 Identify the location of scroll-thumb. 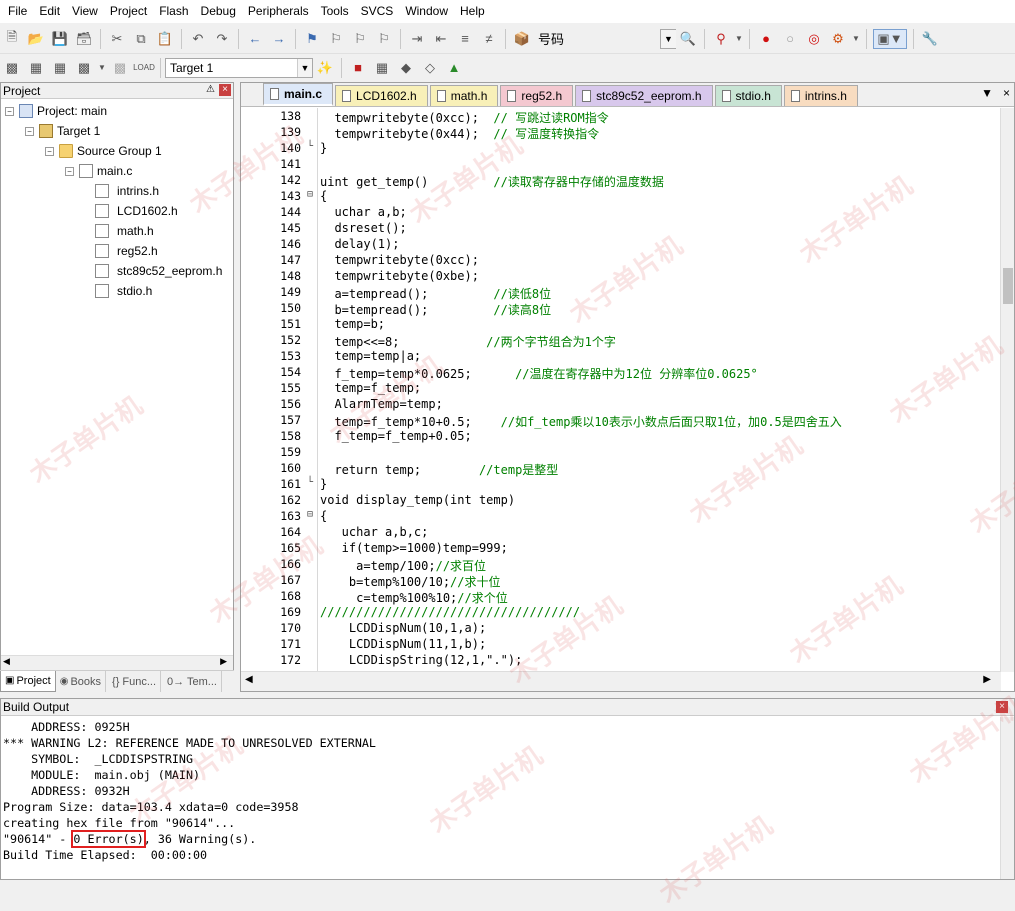
(1008, 286).